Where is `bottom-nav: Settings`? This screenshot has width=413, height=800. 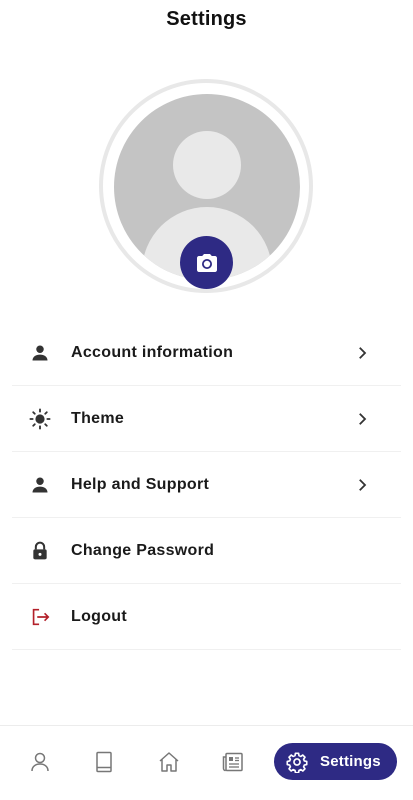 bottom-nav: Settings is located at coordinates (206, 762).